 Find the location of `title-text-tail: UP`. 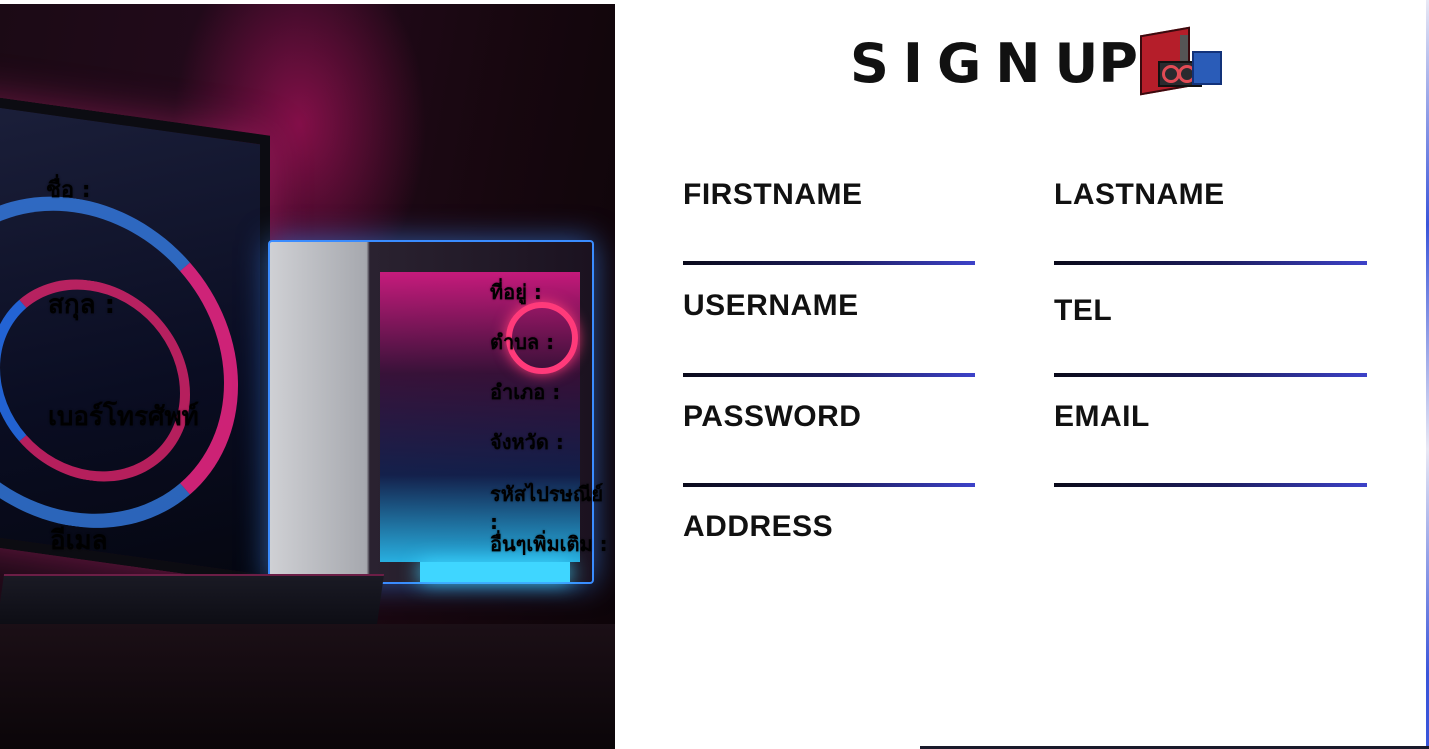

title-text-tail: UP is located at coordinates (1096, 63).